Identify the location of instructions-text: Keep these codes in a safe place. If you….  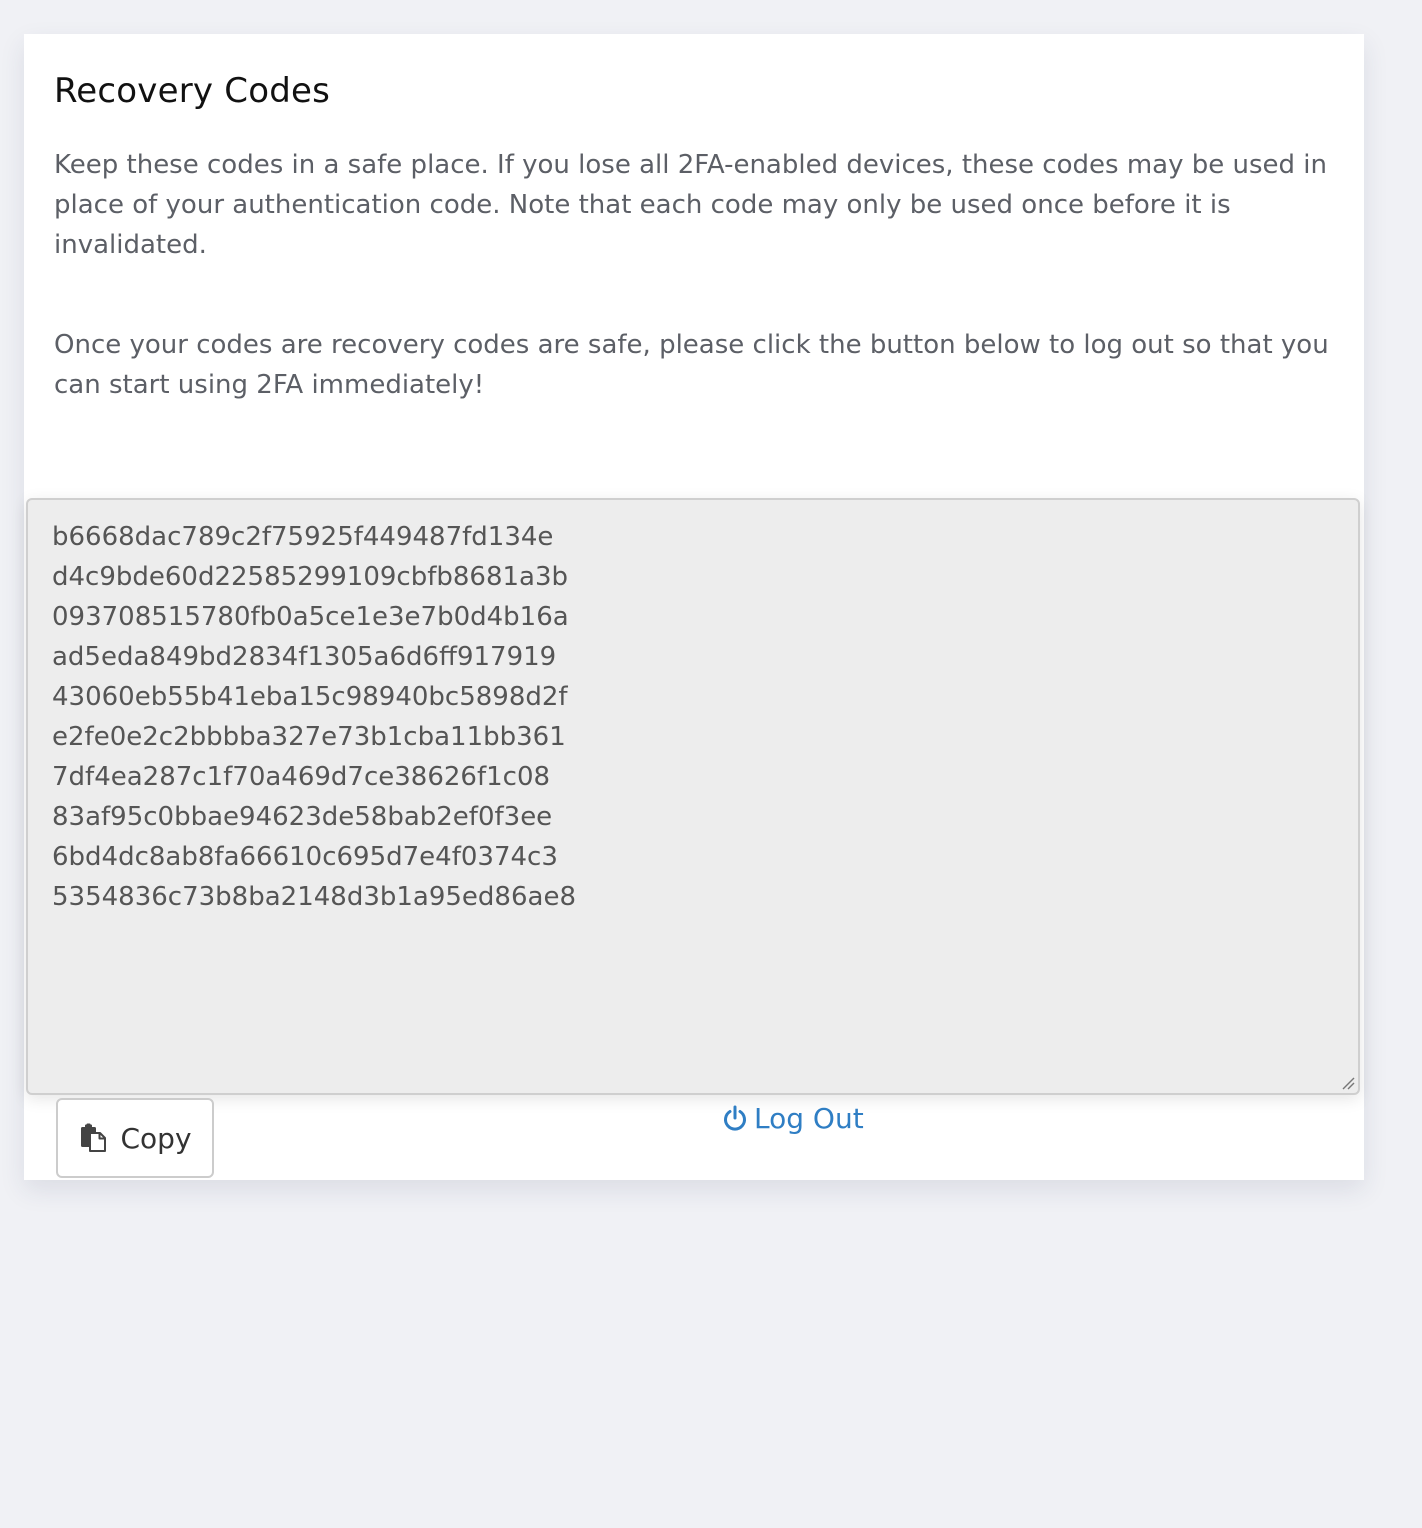
(690, 205).